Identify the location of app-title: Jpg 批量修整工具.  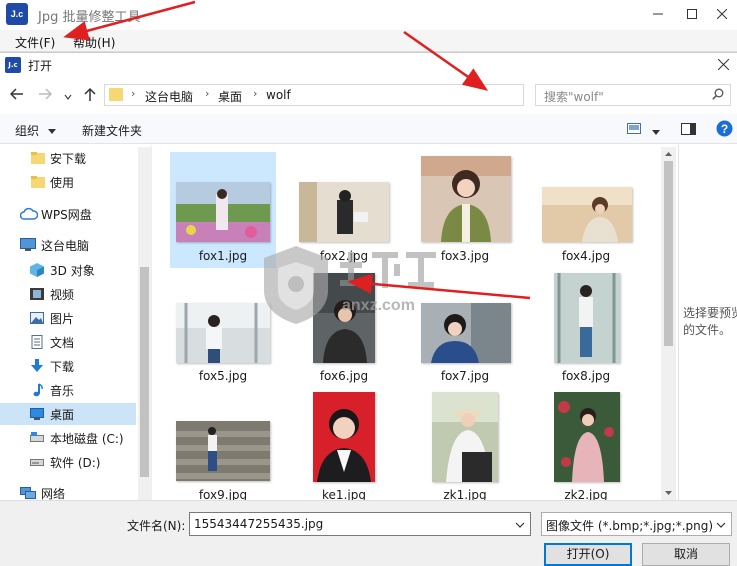
(89, 17).